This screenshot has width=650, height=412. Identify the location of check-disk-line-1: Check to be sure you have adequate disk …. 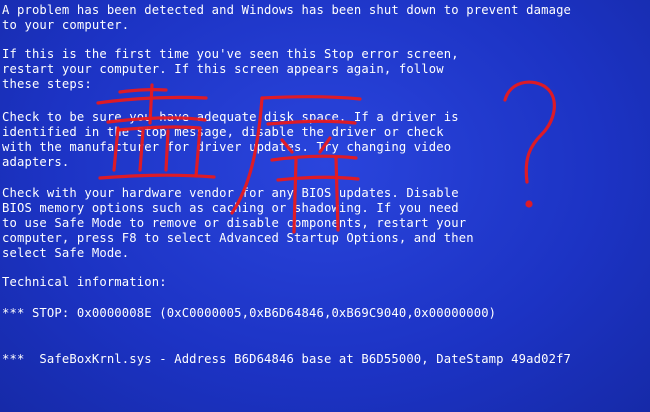
(230, 117).